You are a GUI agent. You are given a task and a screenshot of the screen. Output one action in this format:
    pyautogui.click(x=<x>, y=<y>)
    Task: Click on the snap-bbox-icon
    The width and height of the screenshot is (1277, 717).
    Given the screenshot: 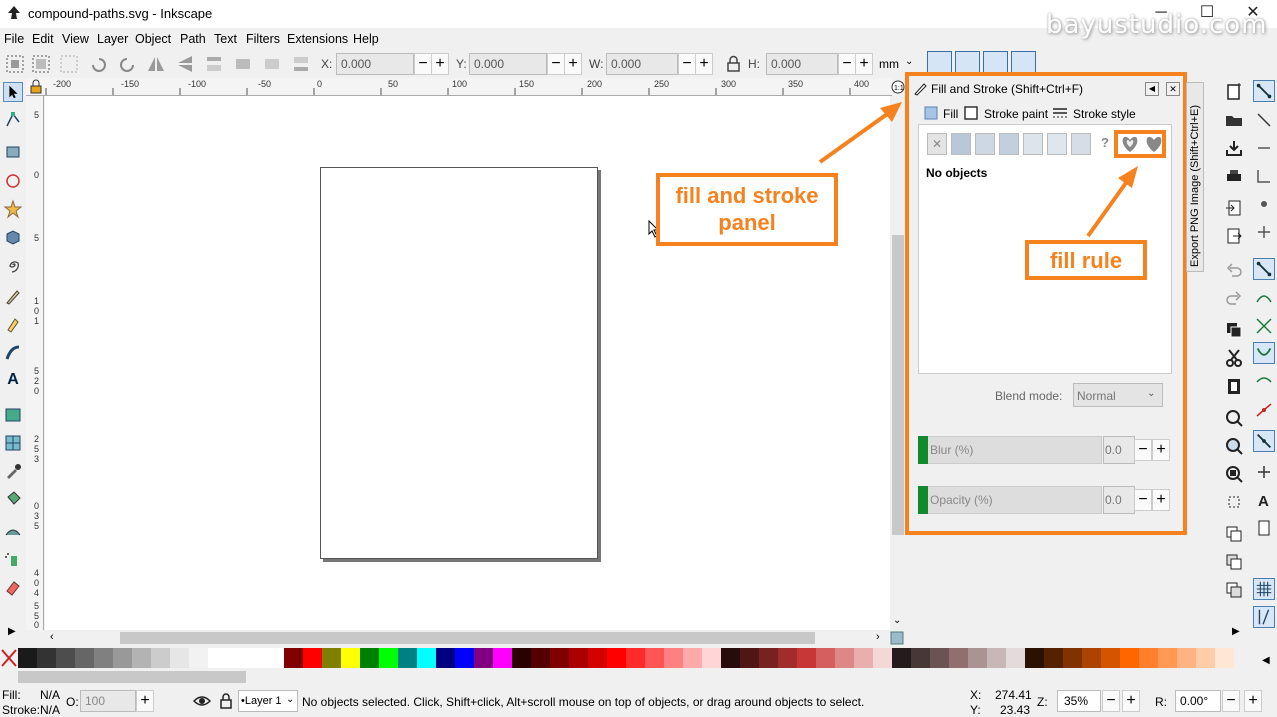 What is the action you would take?
    pyautogui.click(x=1264, y=120)
    